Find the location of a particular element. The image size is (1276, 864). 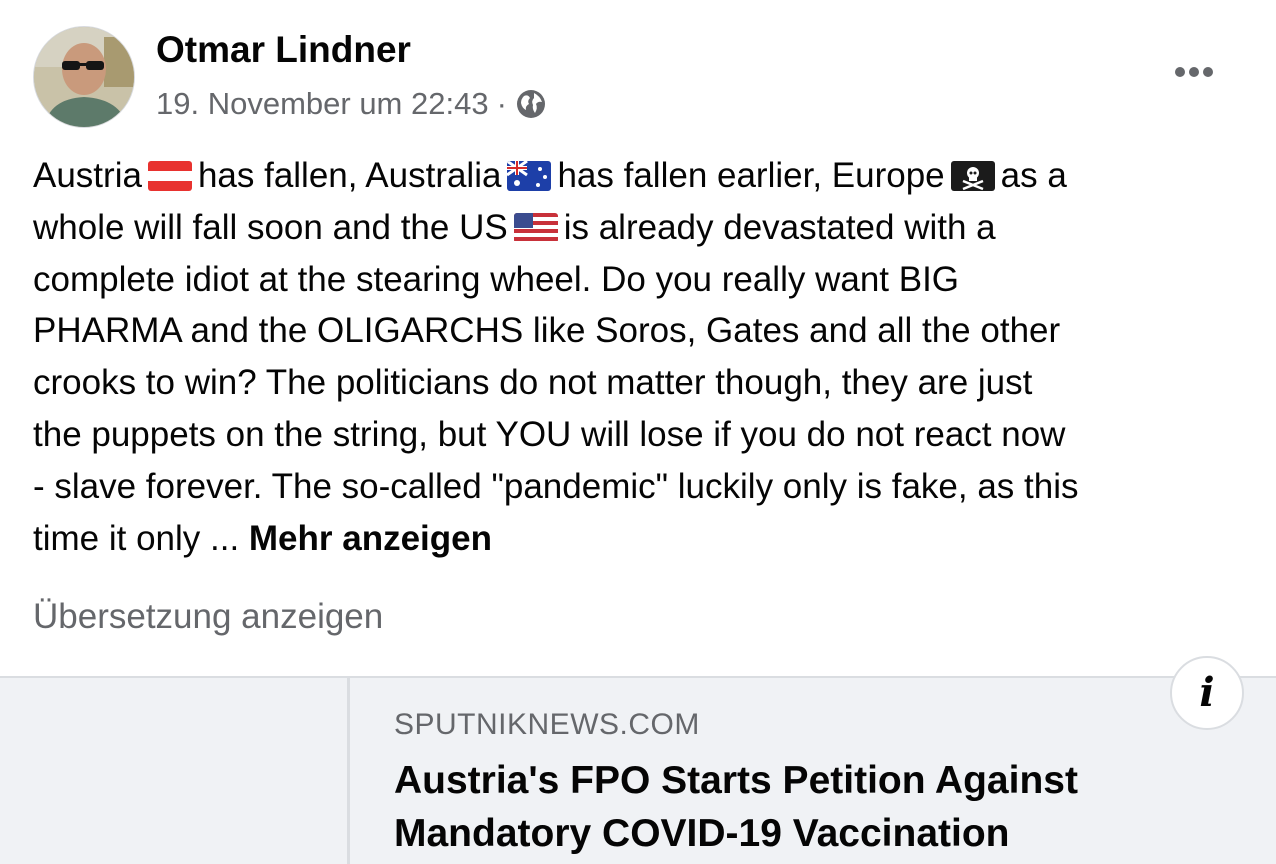

info-icon: i is located at coordinates (1207, 692).